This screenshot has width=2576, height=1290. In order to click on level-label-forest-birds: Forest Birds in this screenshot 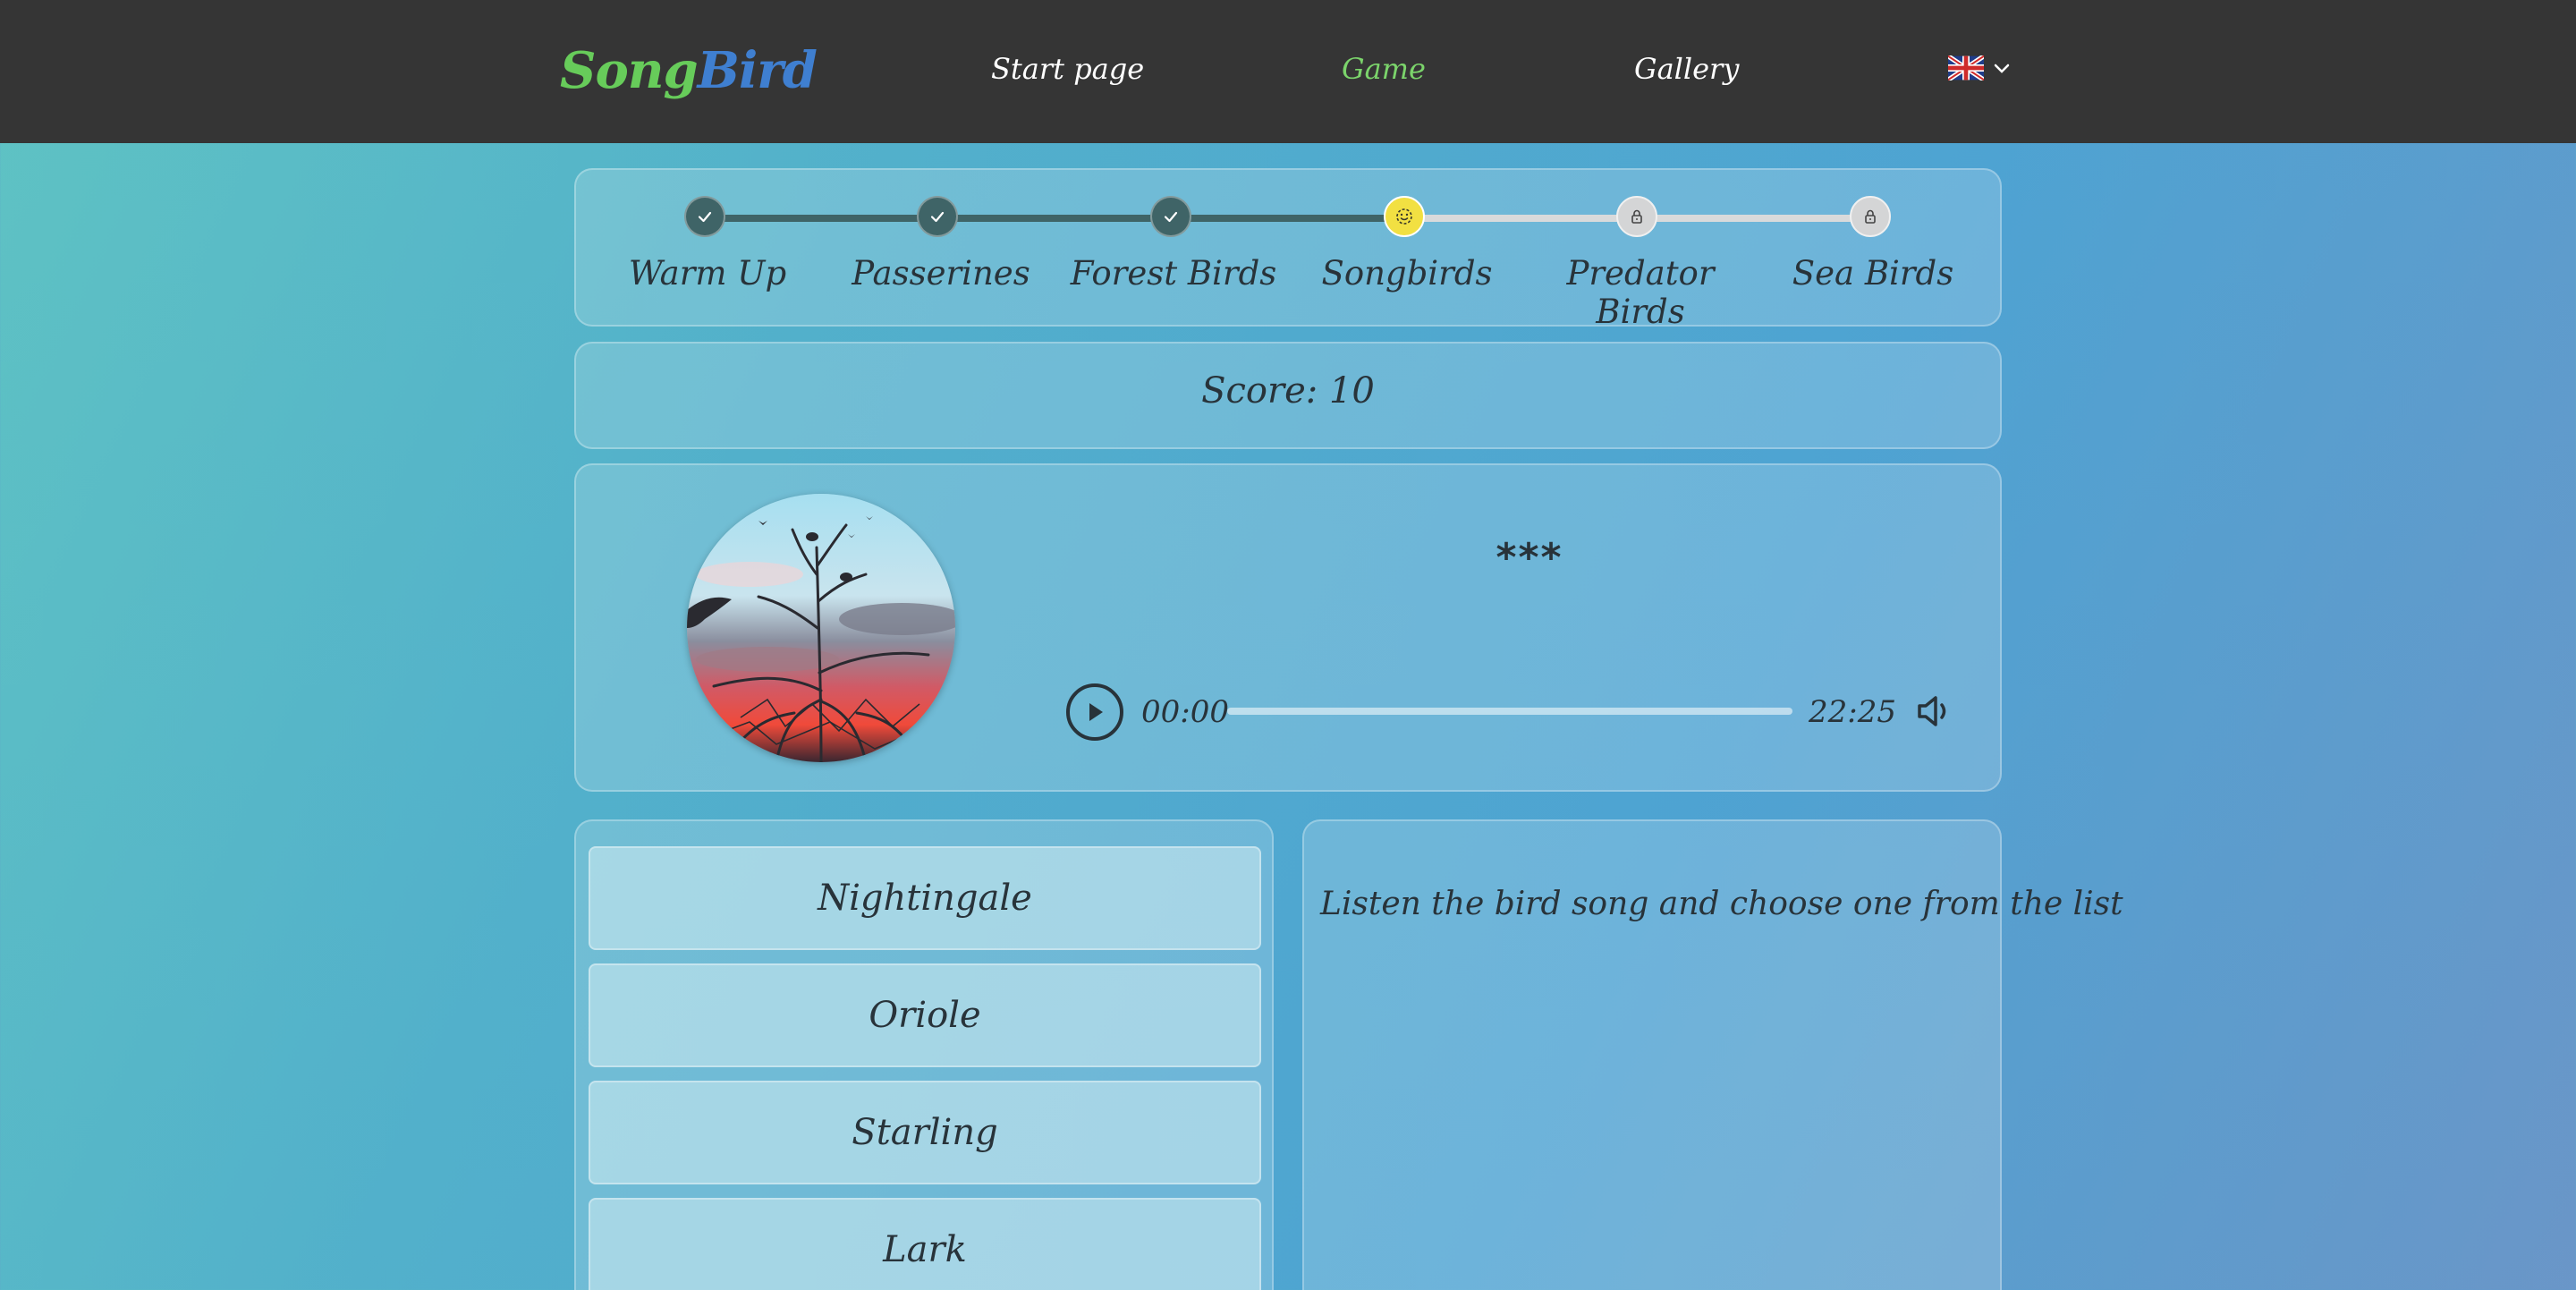, I will do `click(1173, 273)`.